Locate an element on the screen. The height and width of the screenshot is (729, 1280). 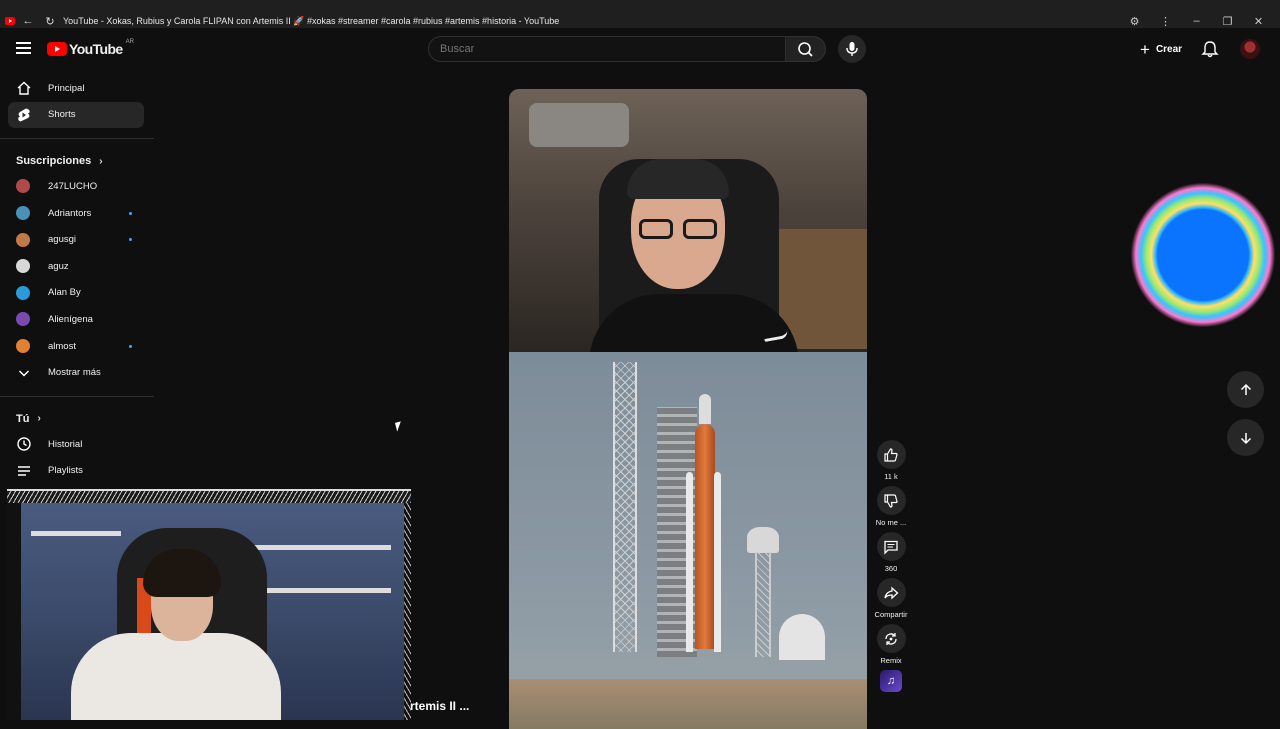
sidebar-item-principal: Principal is located at coordinates (77, 88).